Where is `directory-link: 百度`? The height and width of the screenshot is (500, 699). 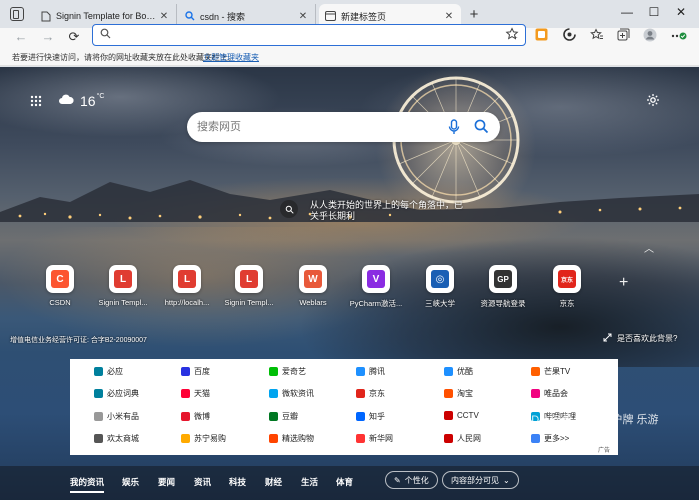 directory-link: 百度 is located at coordinates (221, 371).